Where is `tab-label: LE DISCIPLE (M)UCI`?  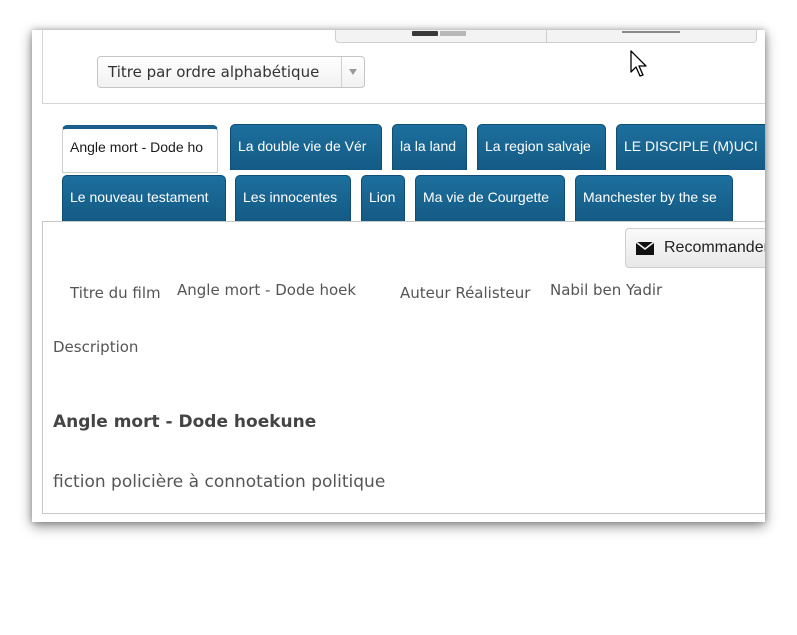
tab-label: LE DISCIPLE (M)UCI is located at coordinates (691, 146).